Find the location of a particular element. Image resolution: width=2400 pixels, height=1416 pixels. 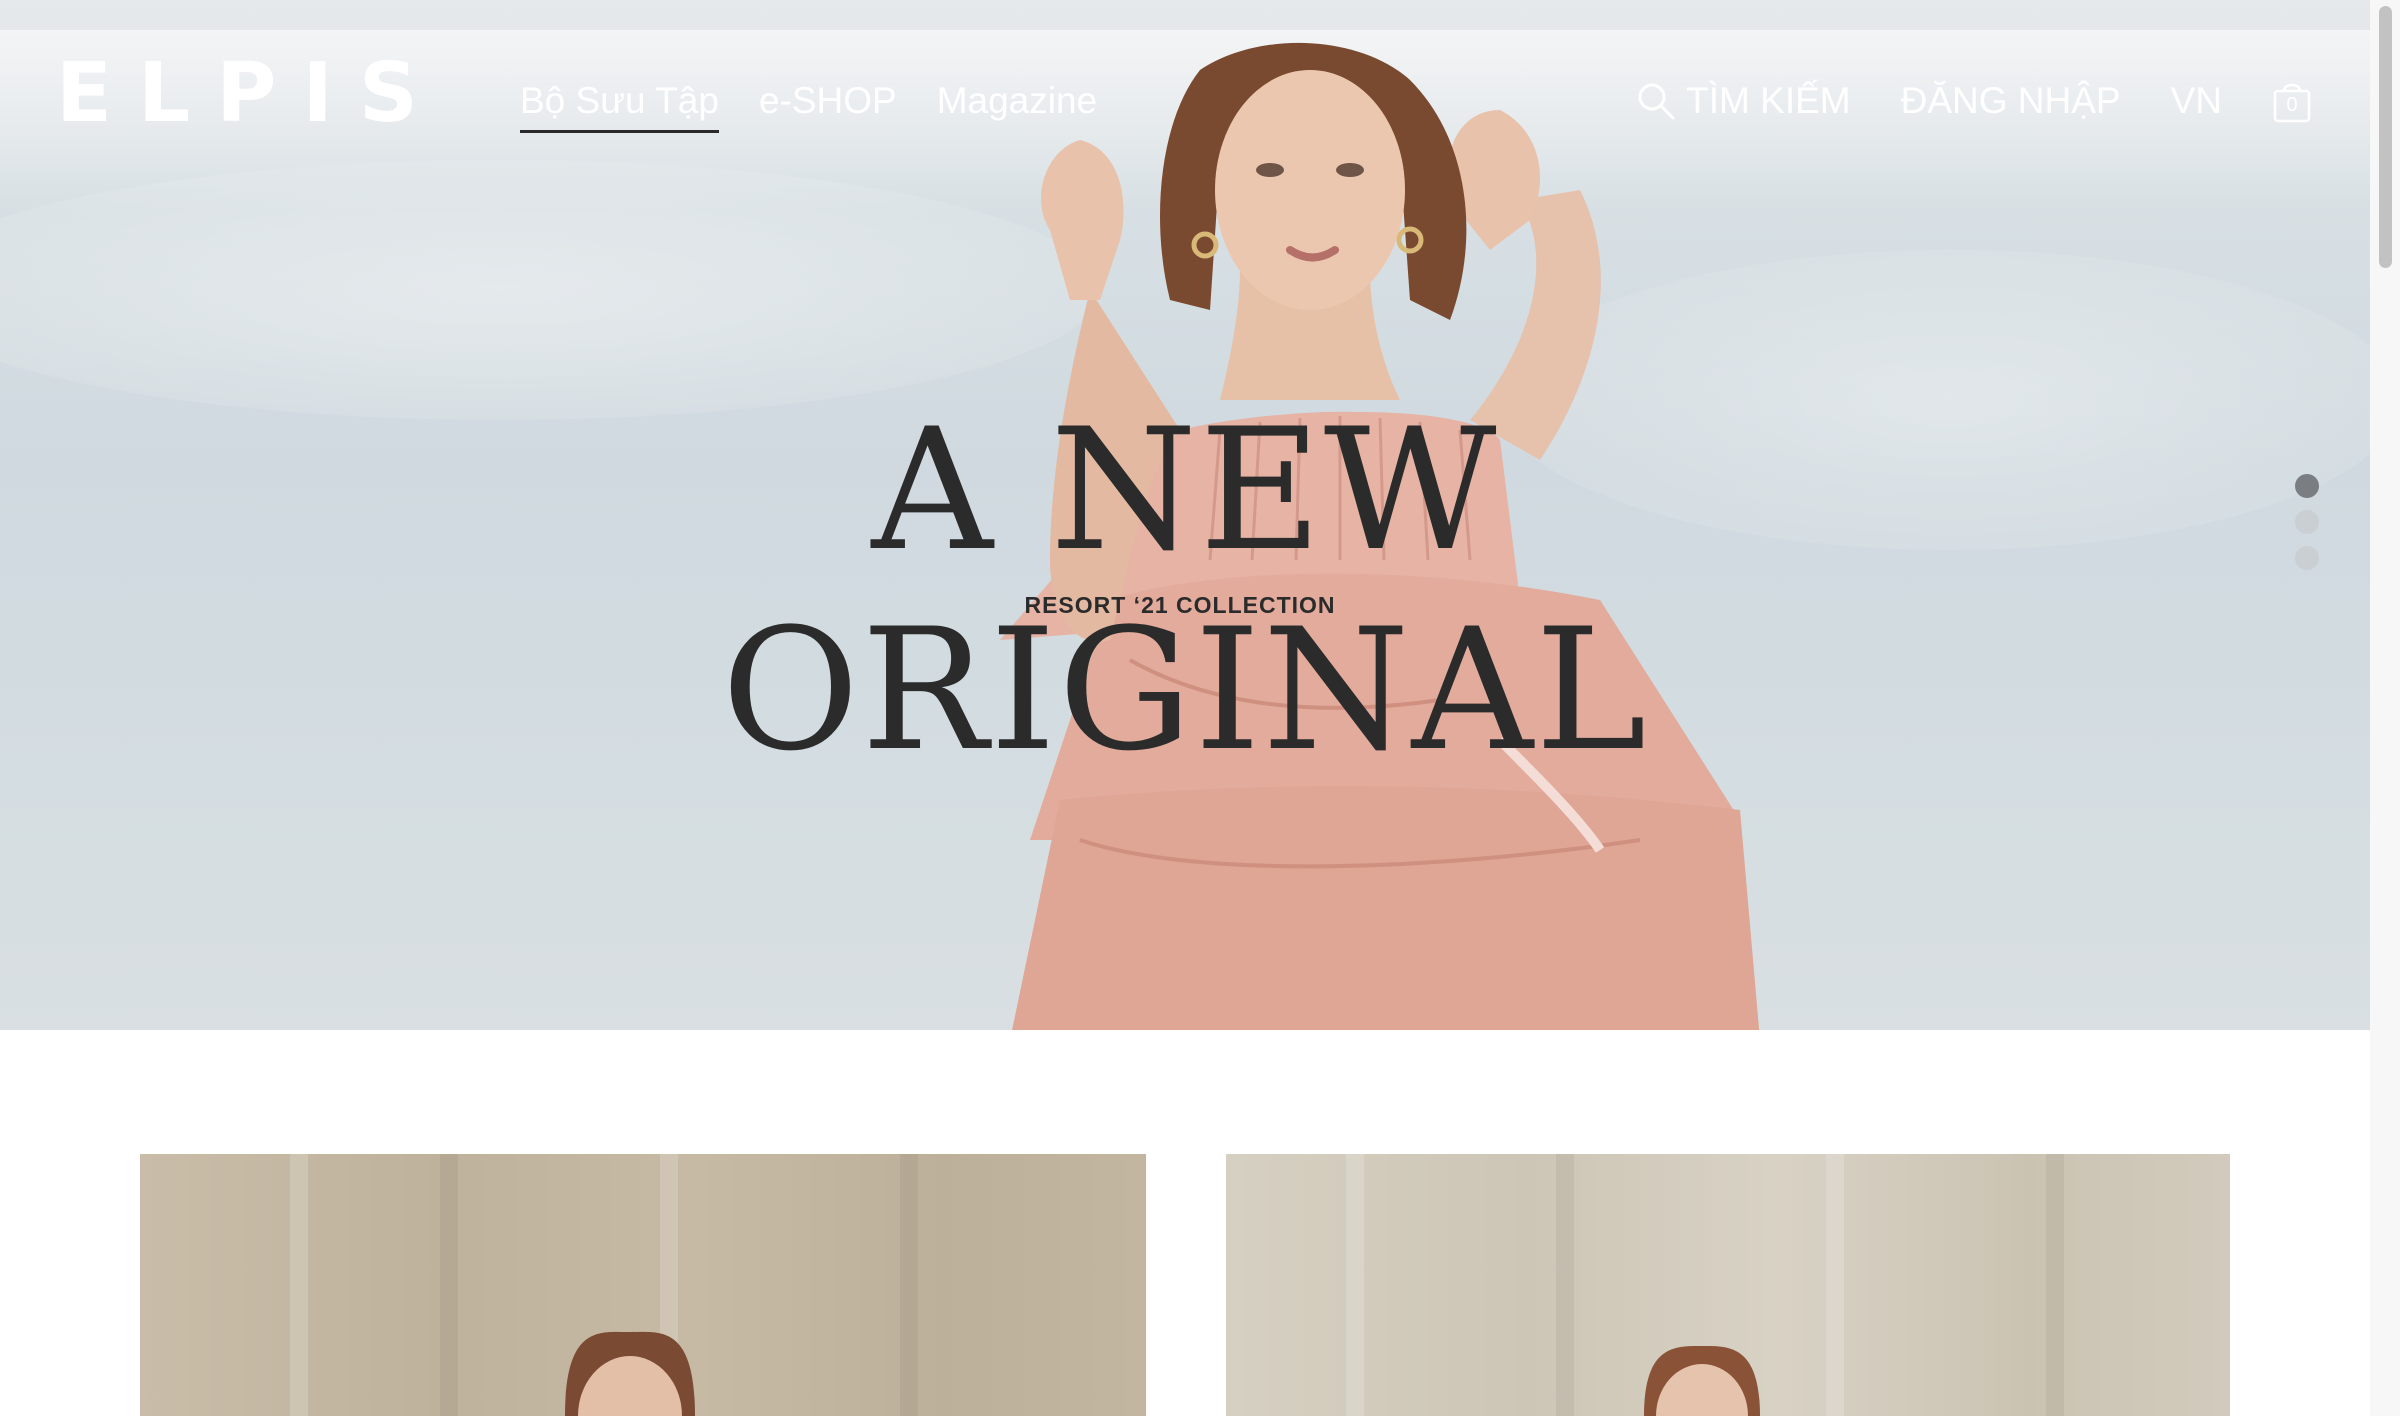

brand-logo: E L P I S is located at coordinates (239, 93).